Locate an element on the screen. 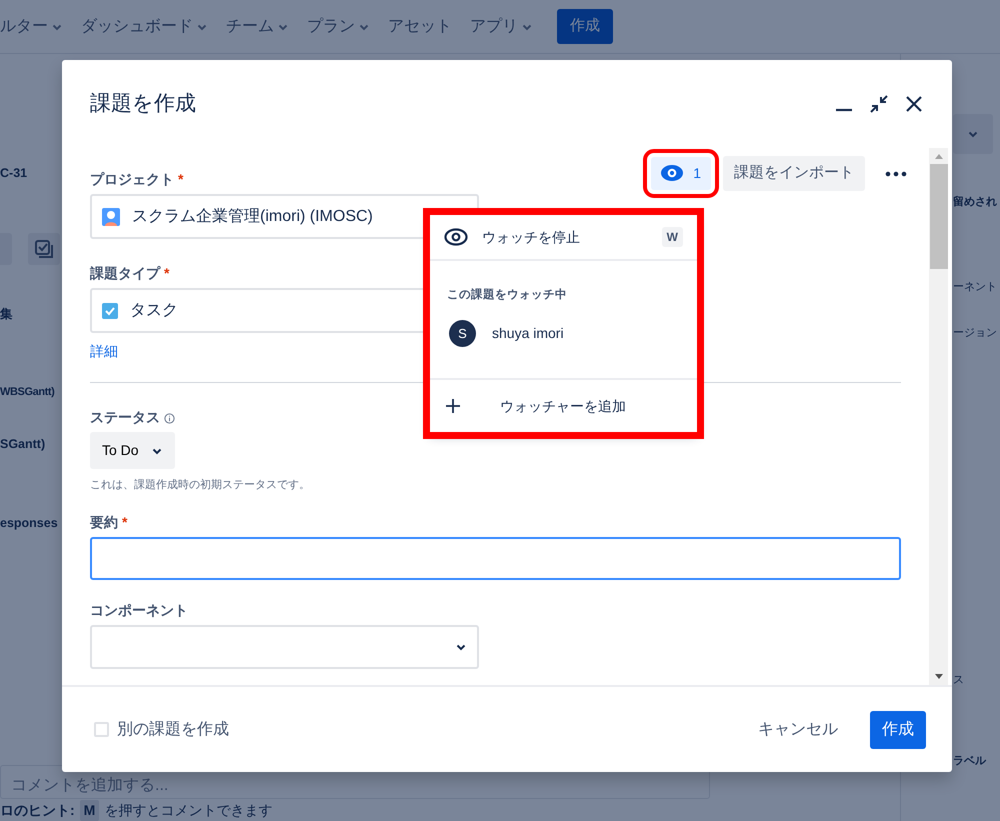 Image resolution: width=1000 pixels, height=821 pixels. another-issue-checkbox: 別の課題を作成 is located at coordinates (161, 730).